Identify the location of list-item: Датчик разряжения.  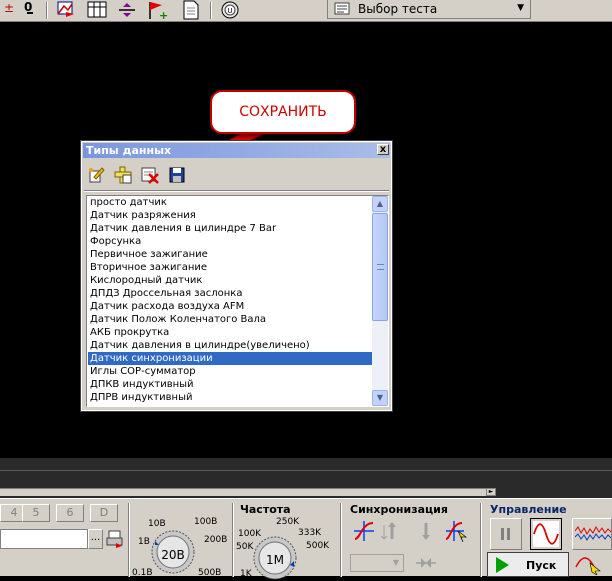
(230, 215).